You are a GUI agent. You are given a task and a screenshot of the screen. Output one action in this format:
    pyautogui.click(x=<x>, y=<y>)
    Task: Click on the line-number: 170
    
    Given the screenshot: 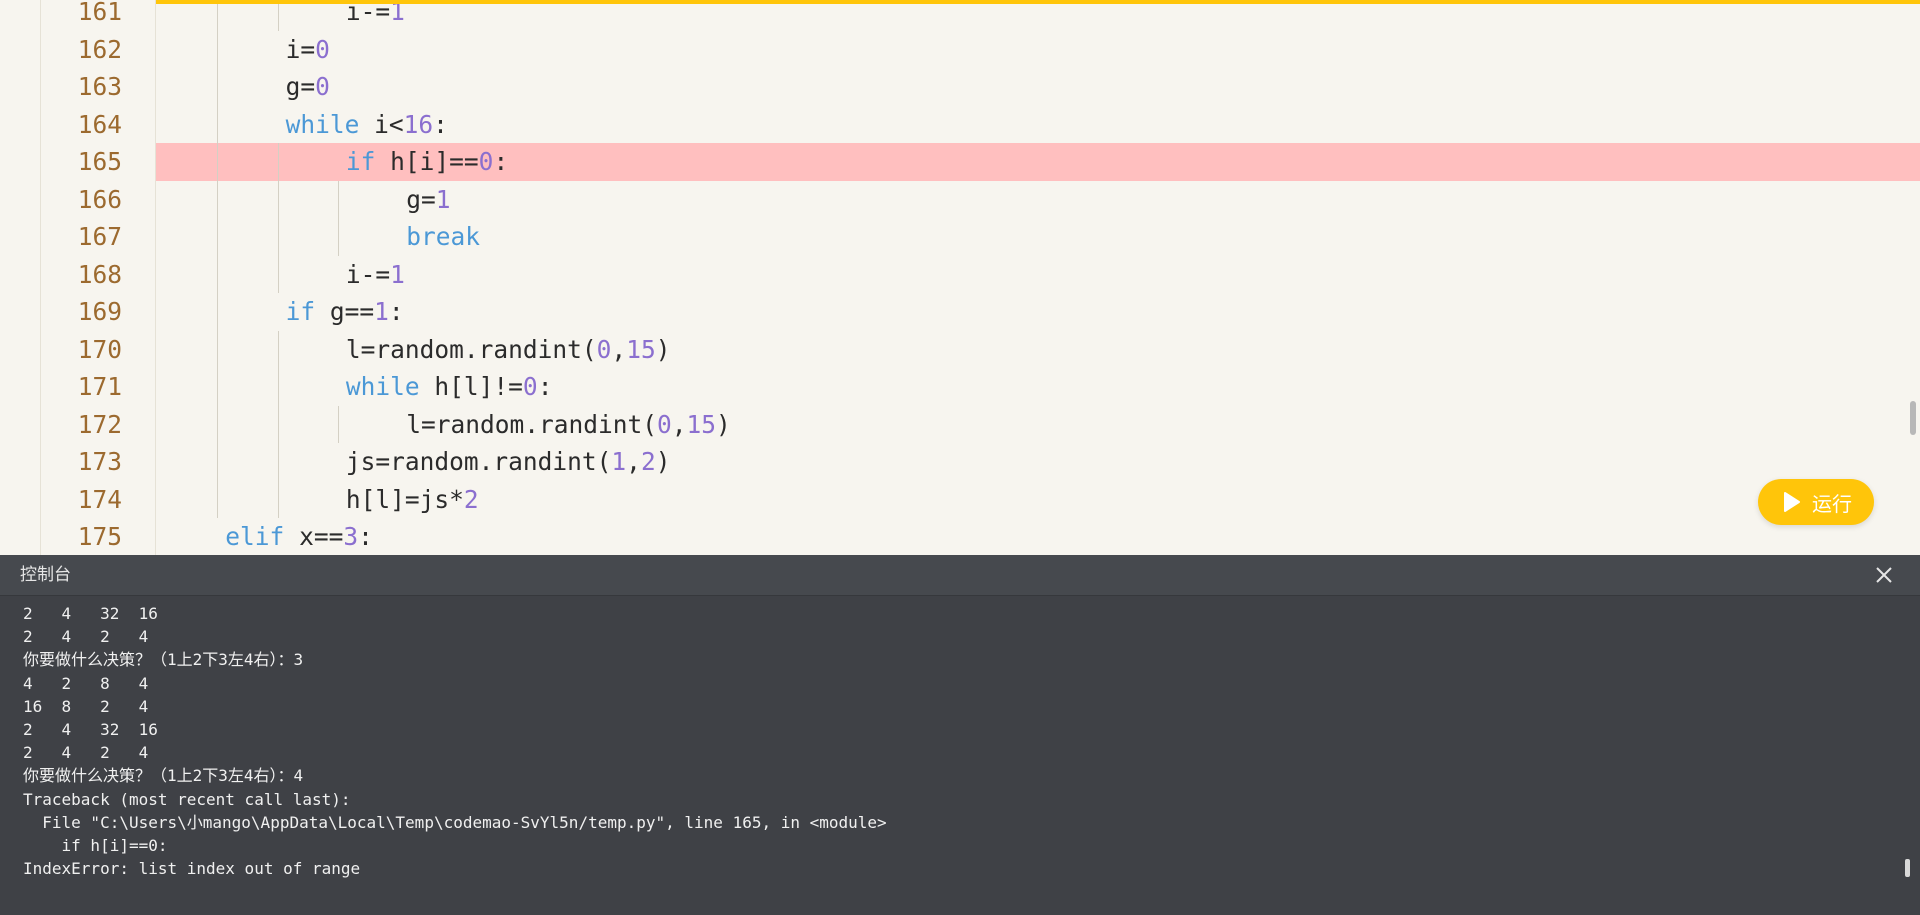 What is the action you would take?
    pyautogui.click(x=99, y=349)
    